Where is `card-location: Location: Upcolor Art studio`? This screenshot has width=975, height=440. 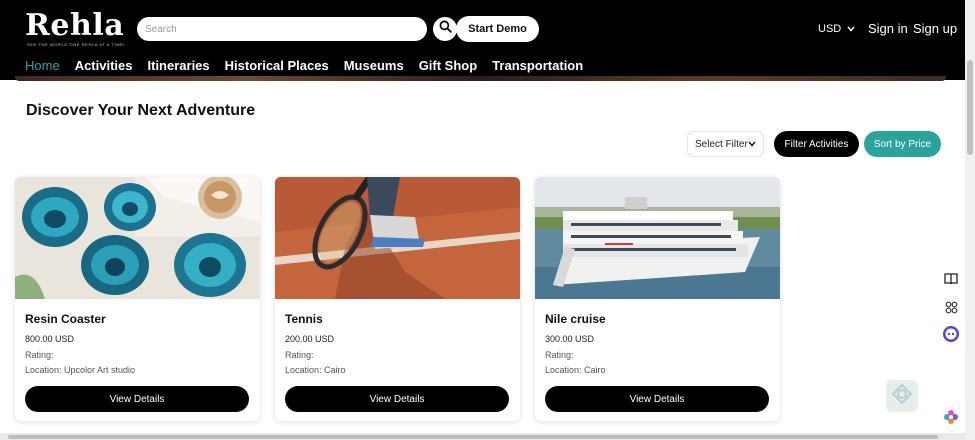
card-location: Location: Upcolor Art studio is located at coordinates (80, 370).